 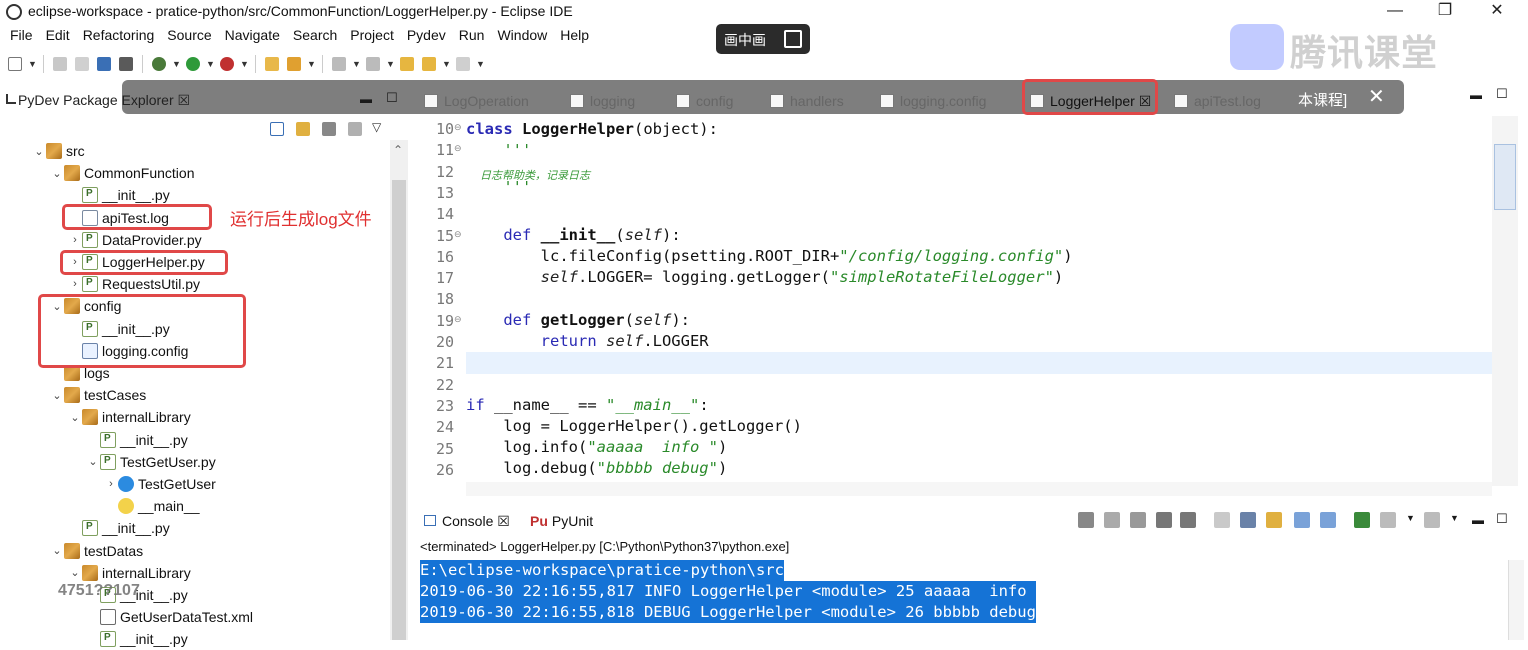 I want to click on tree-item: ⌄ testDatas, so click(x=96, y=551).